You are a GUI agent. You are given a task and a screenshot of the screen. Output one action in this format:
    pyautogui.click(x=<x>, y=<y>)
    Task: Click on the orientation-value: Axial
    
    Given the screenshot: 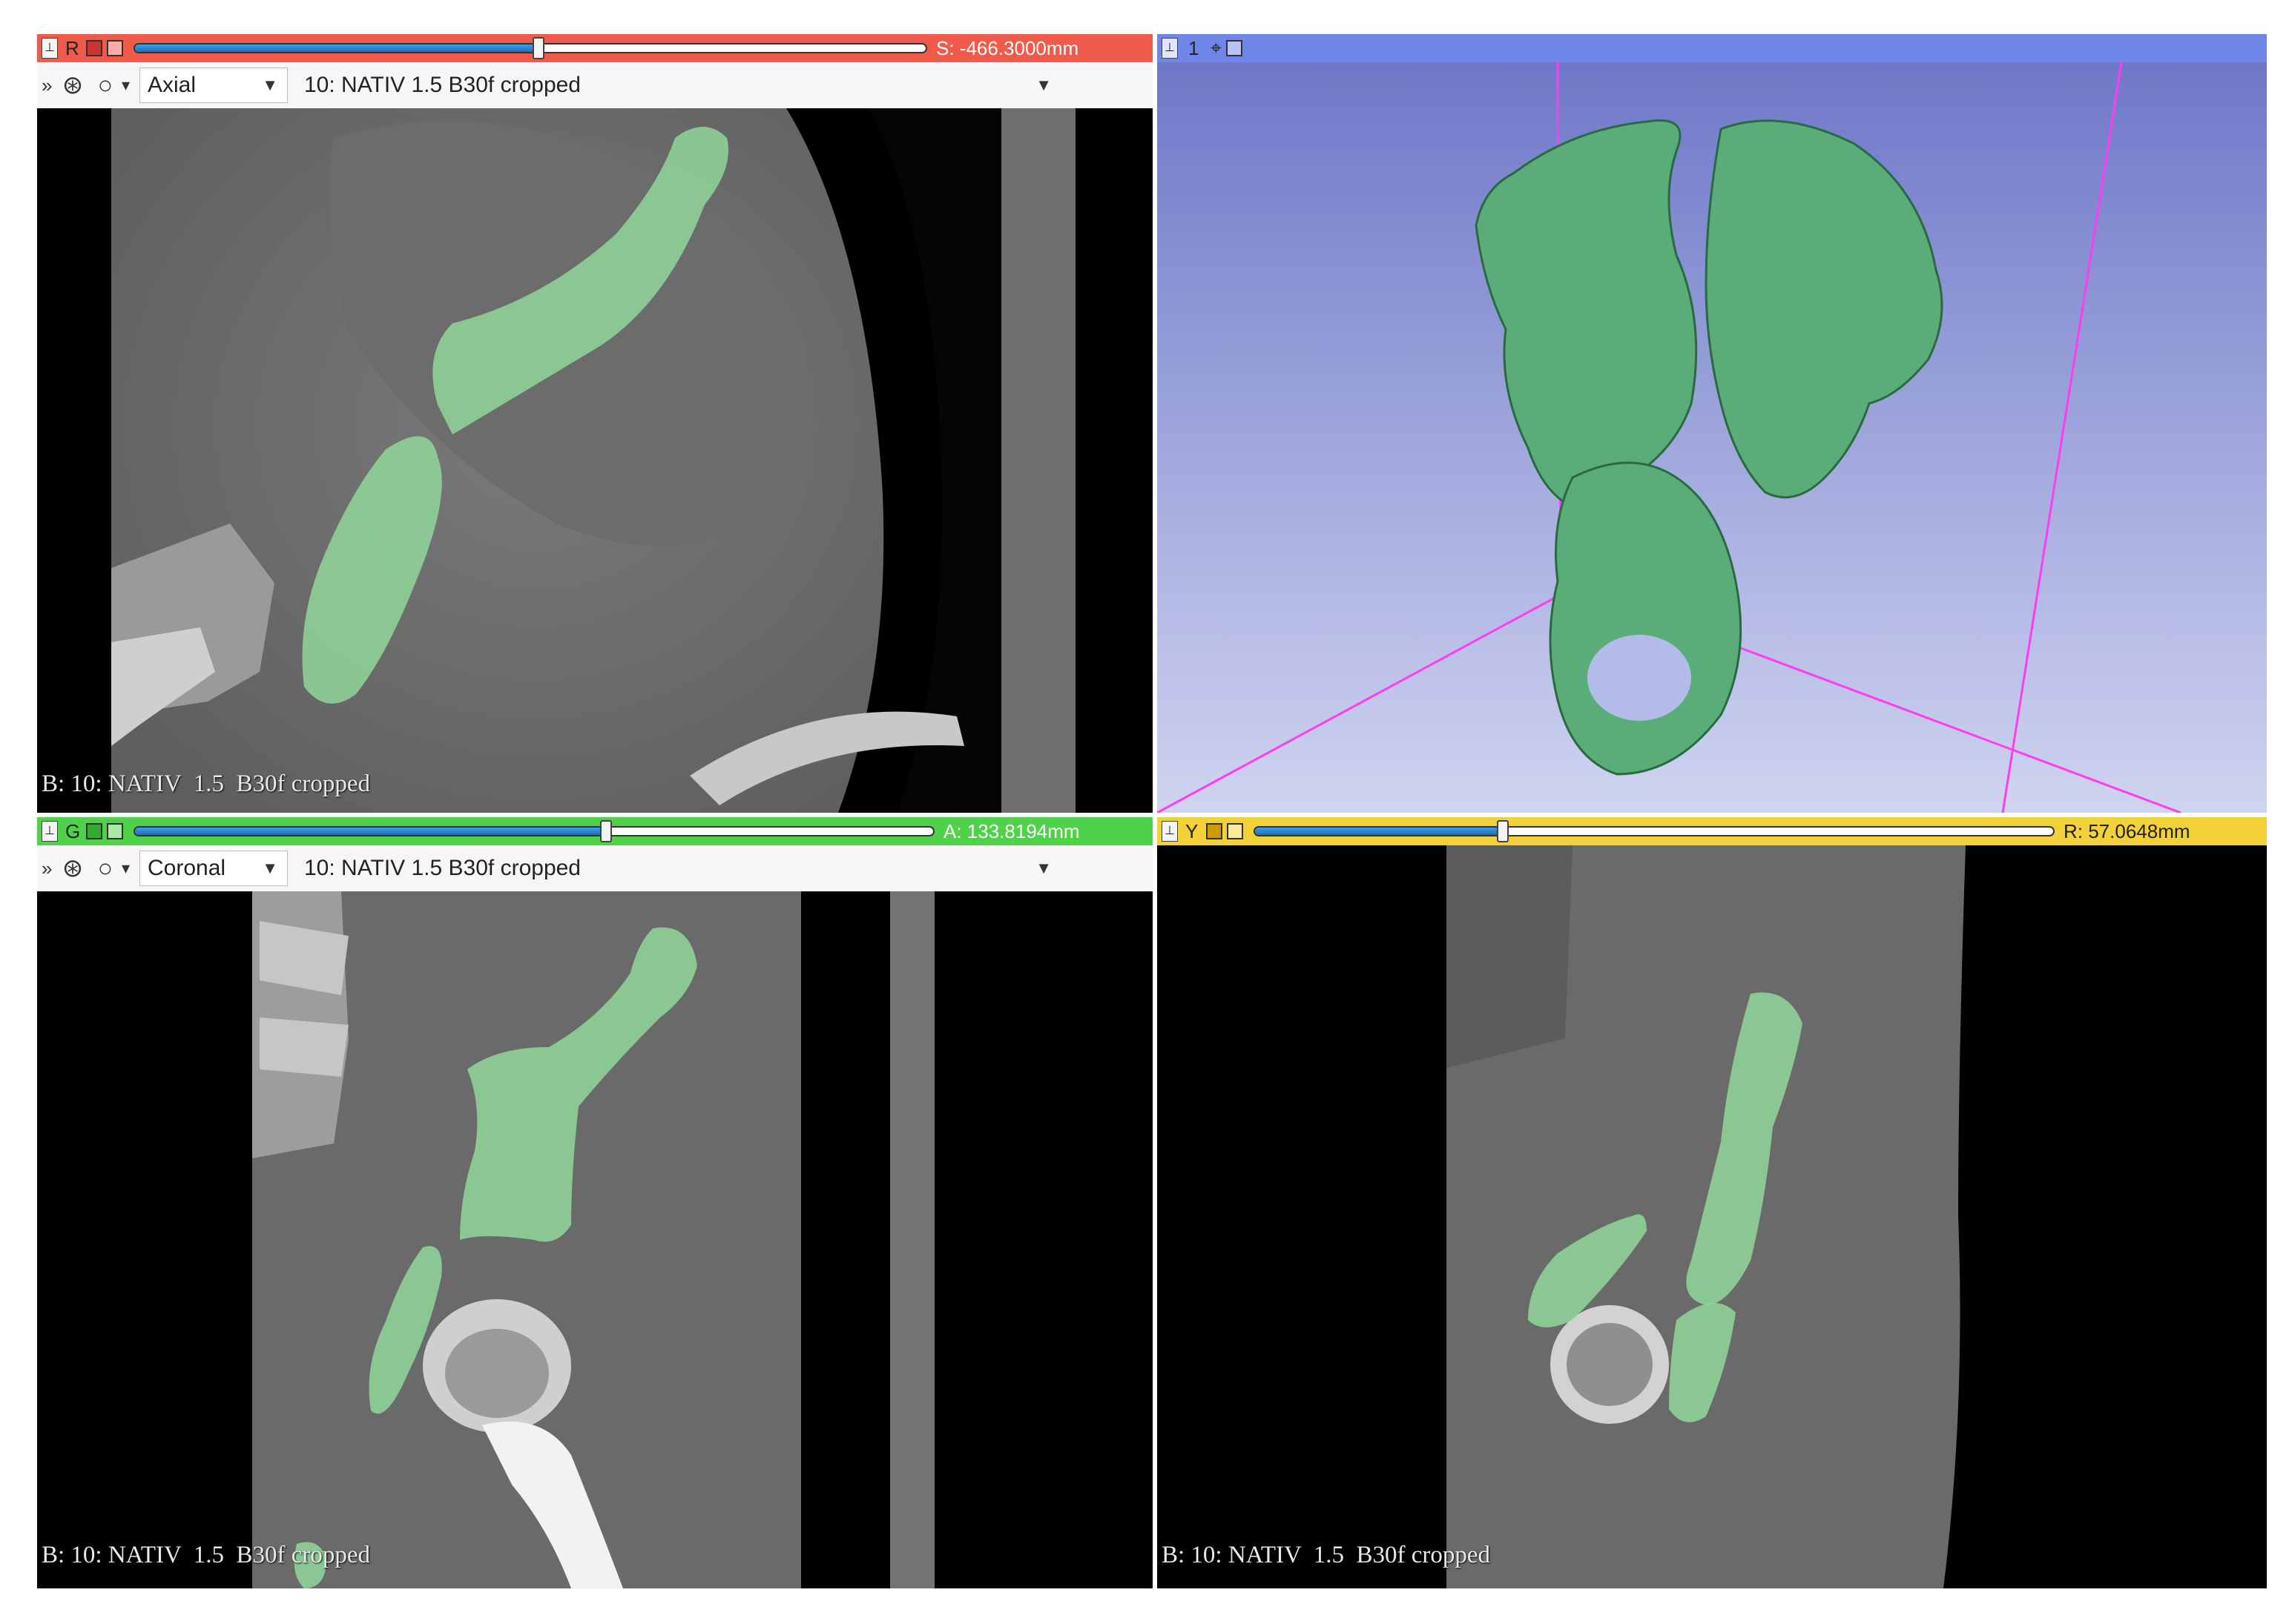 What is the action you would take?
    pyautogui.click(x=172, y=85)
    